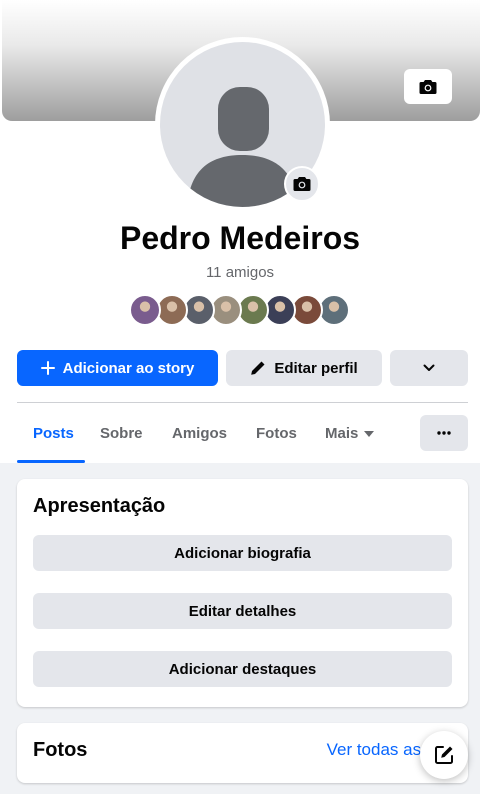 This screenshot has height=794, width=480. What do you see at coordinates (242, 611) in the screenshot?
I see `edit-details-button: Editar detalhes` at bounding box center [242, 611].